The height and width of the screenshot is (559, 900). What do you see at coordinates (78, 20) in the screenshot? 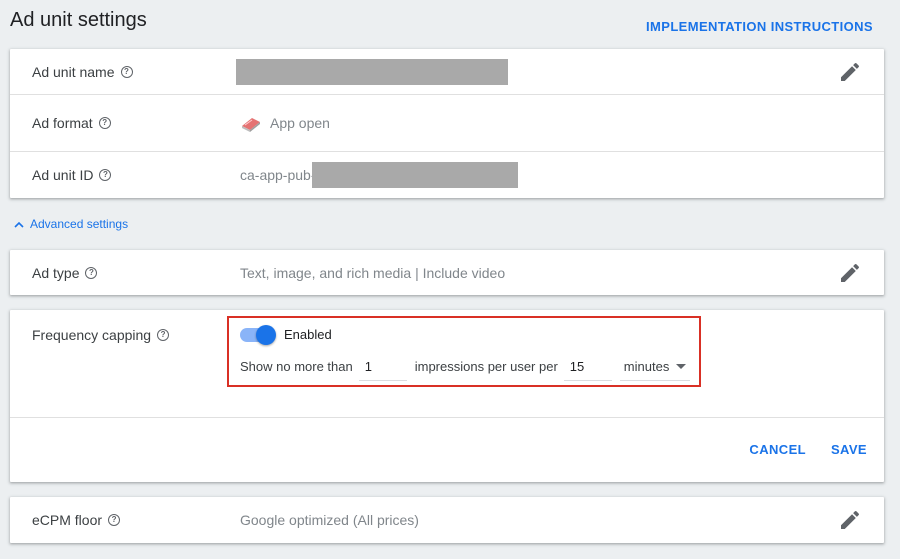
I see `page-title: Ad unit settings` at bounding box center [78, 20].